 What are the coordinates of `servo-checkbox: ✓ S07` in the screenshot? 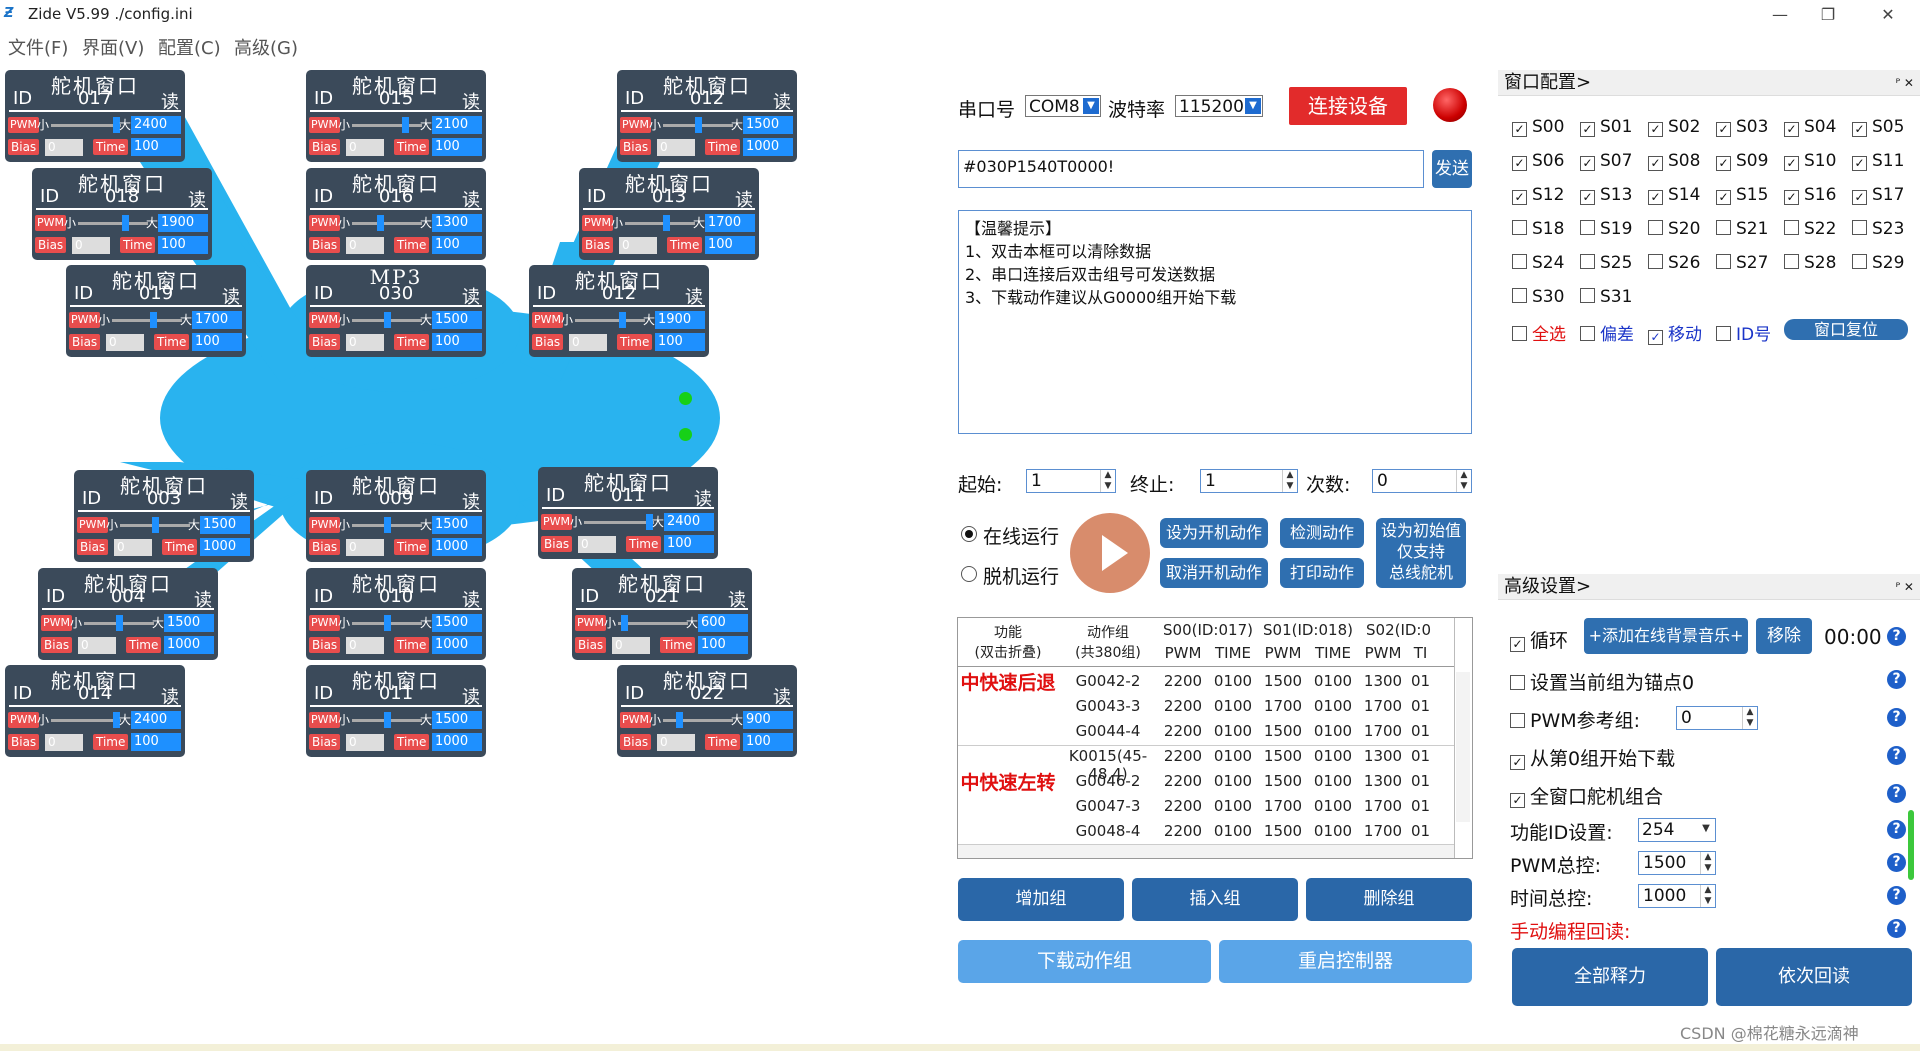 It's located at (1606, 161).